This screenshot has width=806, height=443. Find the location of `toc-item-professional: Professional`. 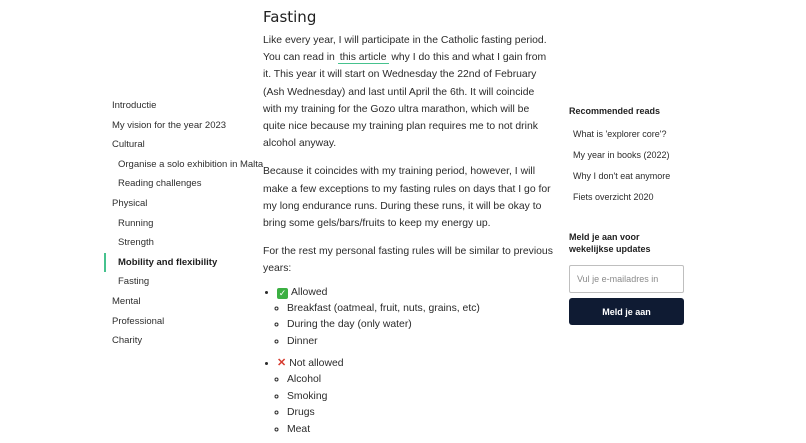

toc-item-professional: Professional is located at coordinates (179, 322).